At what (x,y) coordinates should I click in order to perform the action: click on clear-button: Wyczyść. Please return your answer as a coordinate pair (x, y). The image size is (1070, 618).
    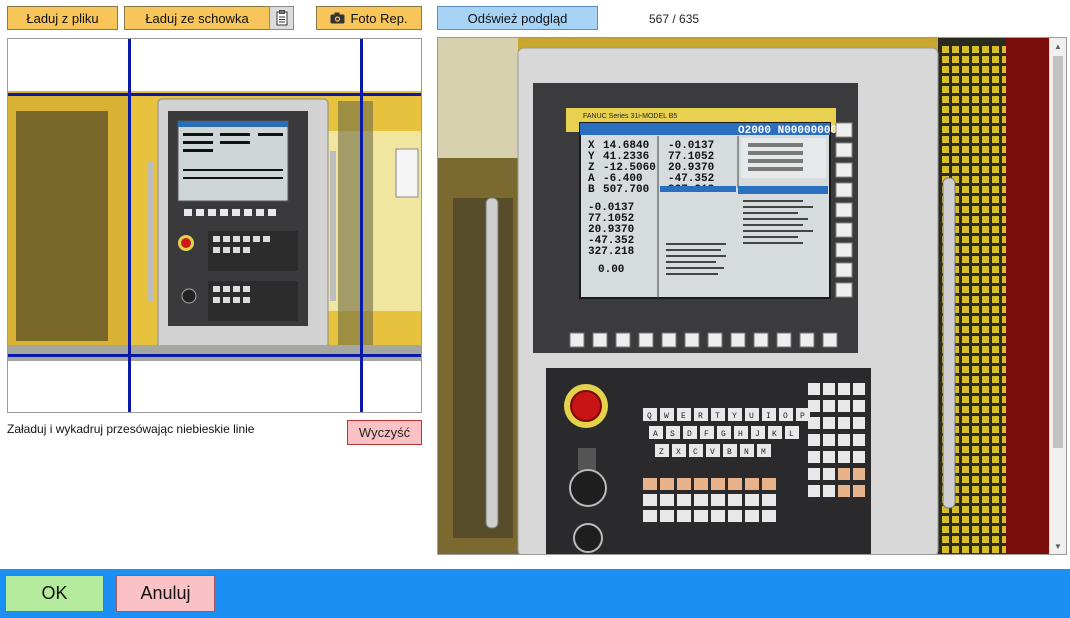
    Looking at the image, I should click on (384, 432).